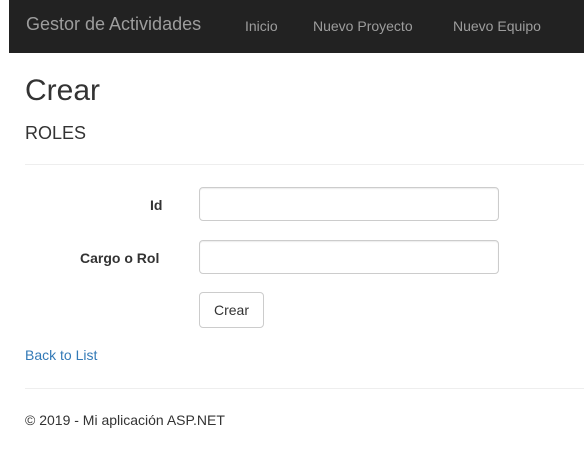  Describe the element at coordinates (261, 26) in the screenshot. I see `nav-link-inicio: Inicio` at that location.